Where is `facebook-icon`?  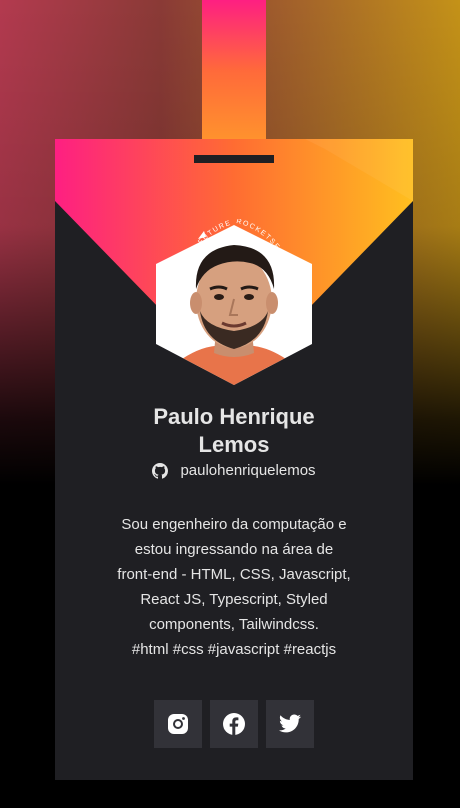
facebook-icon is located at coordinates (234, 724).